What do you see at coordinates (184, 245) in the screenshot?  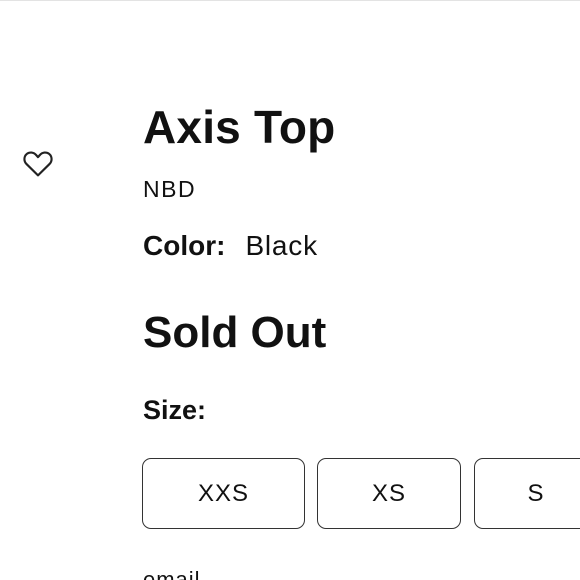 I see `color-label: Color:` at bounding box center [184, 245].